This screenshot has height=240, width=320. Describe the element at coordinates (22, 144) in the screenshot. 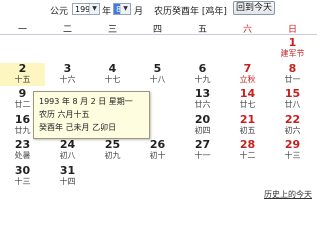

I see `day-number: 23` at that location.